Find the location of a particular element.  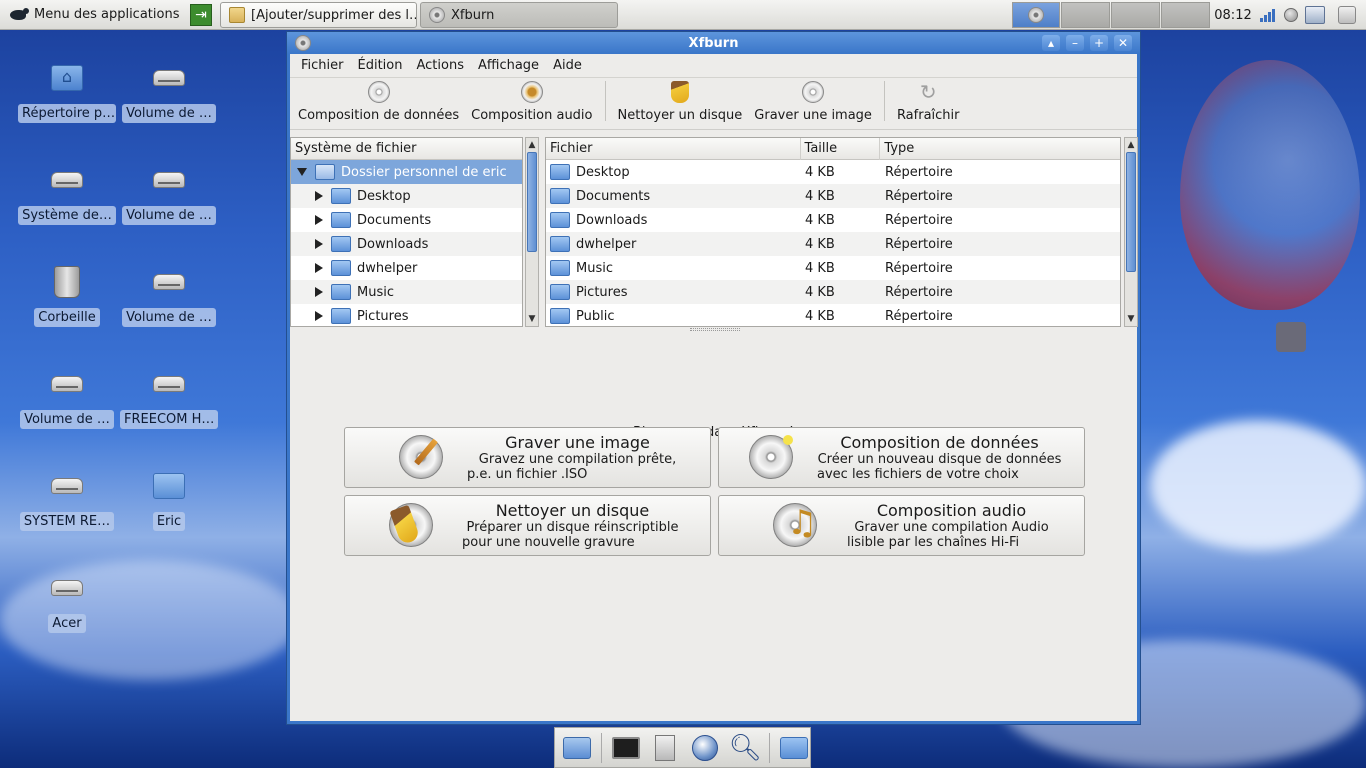

burn-image-button: Graver une image is located at coordinates (813, 101).